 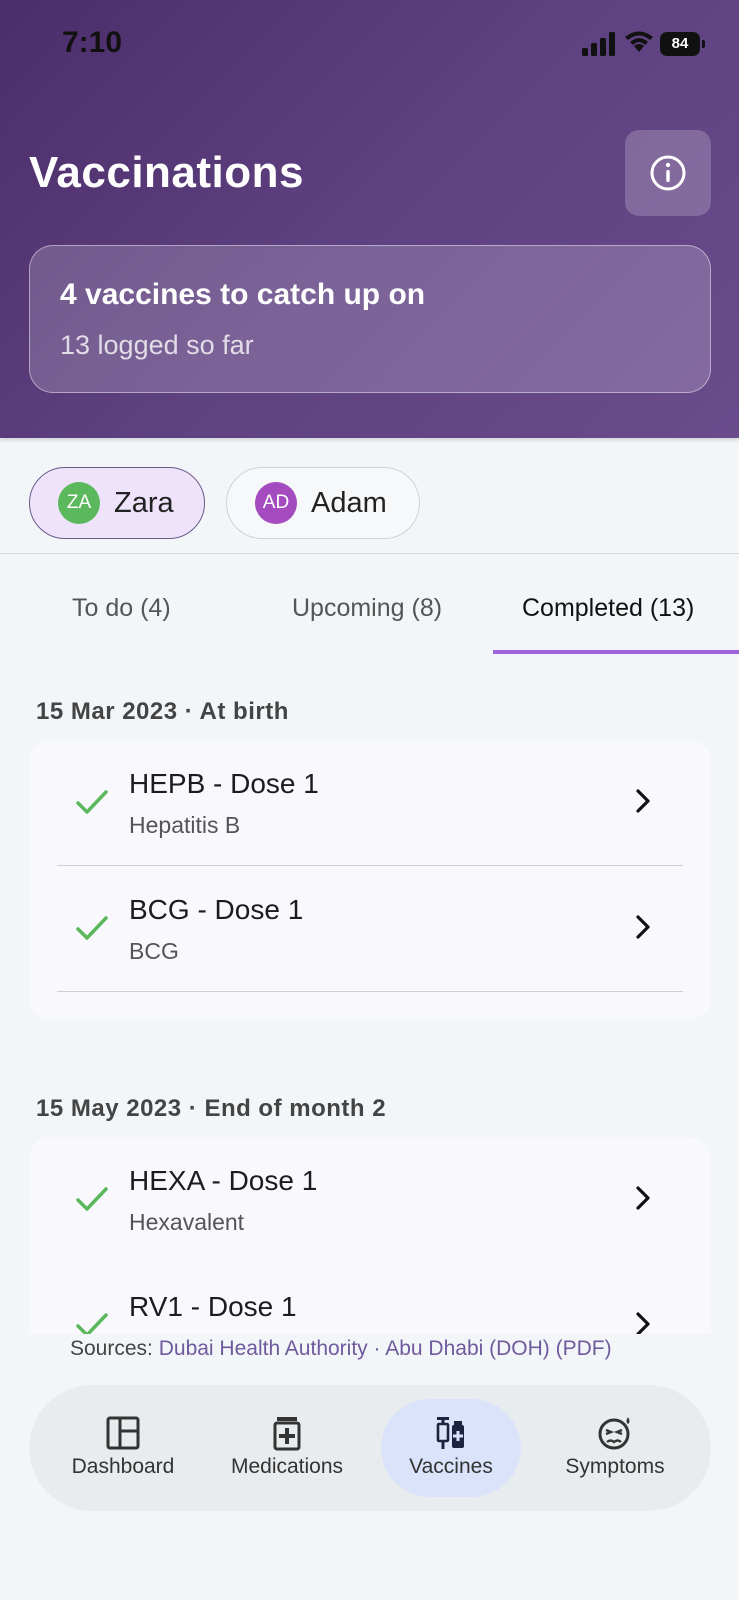 I want to click on info-icon, so click(x=668, y=173).